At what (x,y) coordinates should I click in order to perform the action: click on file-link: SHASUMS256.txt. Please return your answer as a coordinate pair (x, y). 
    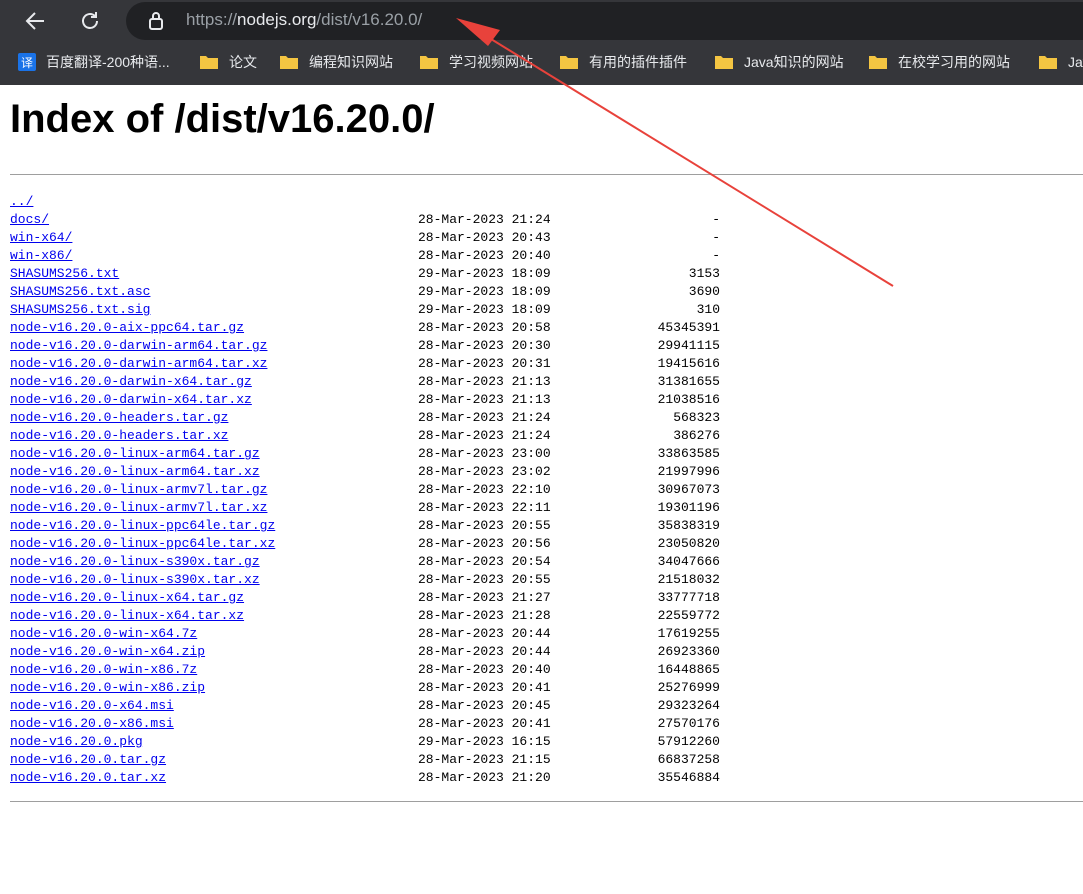
    Looking at the image, I should click on (64, 273).